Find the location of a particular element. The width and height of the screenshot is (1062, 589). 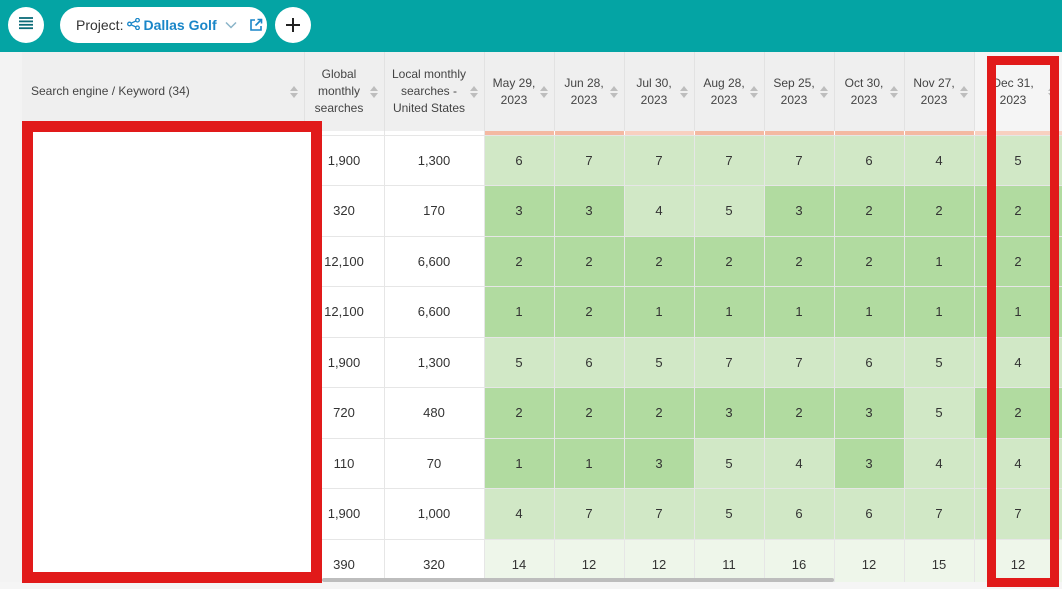

local-searches-cell: 320 is located at coordinates (434, 560).